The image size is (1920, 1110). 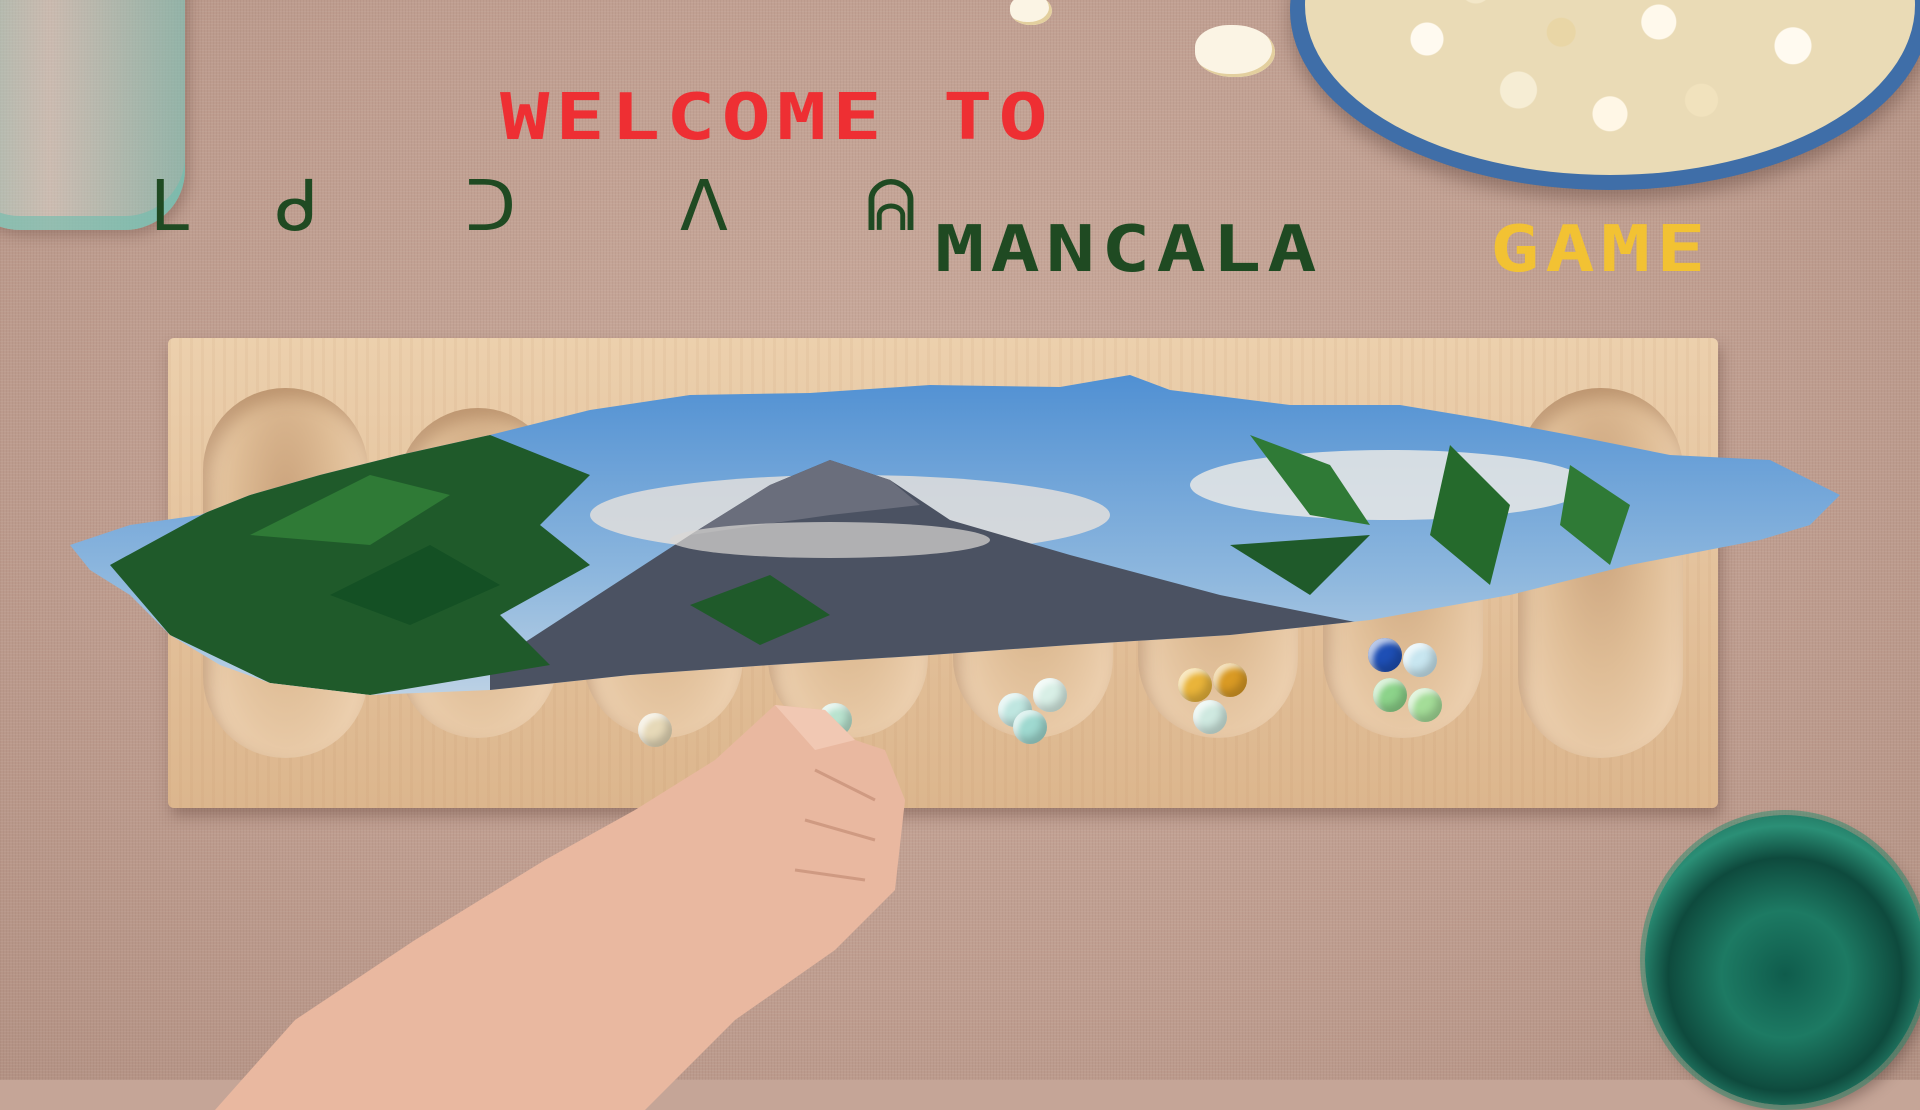 I want to click on green-glass, so click(x=1782, y=960).